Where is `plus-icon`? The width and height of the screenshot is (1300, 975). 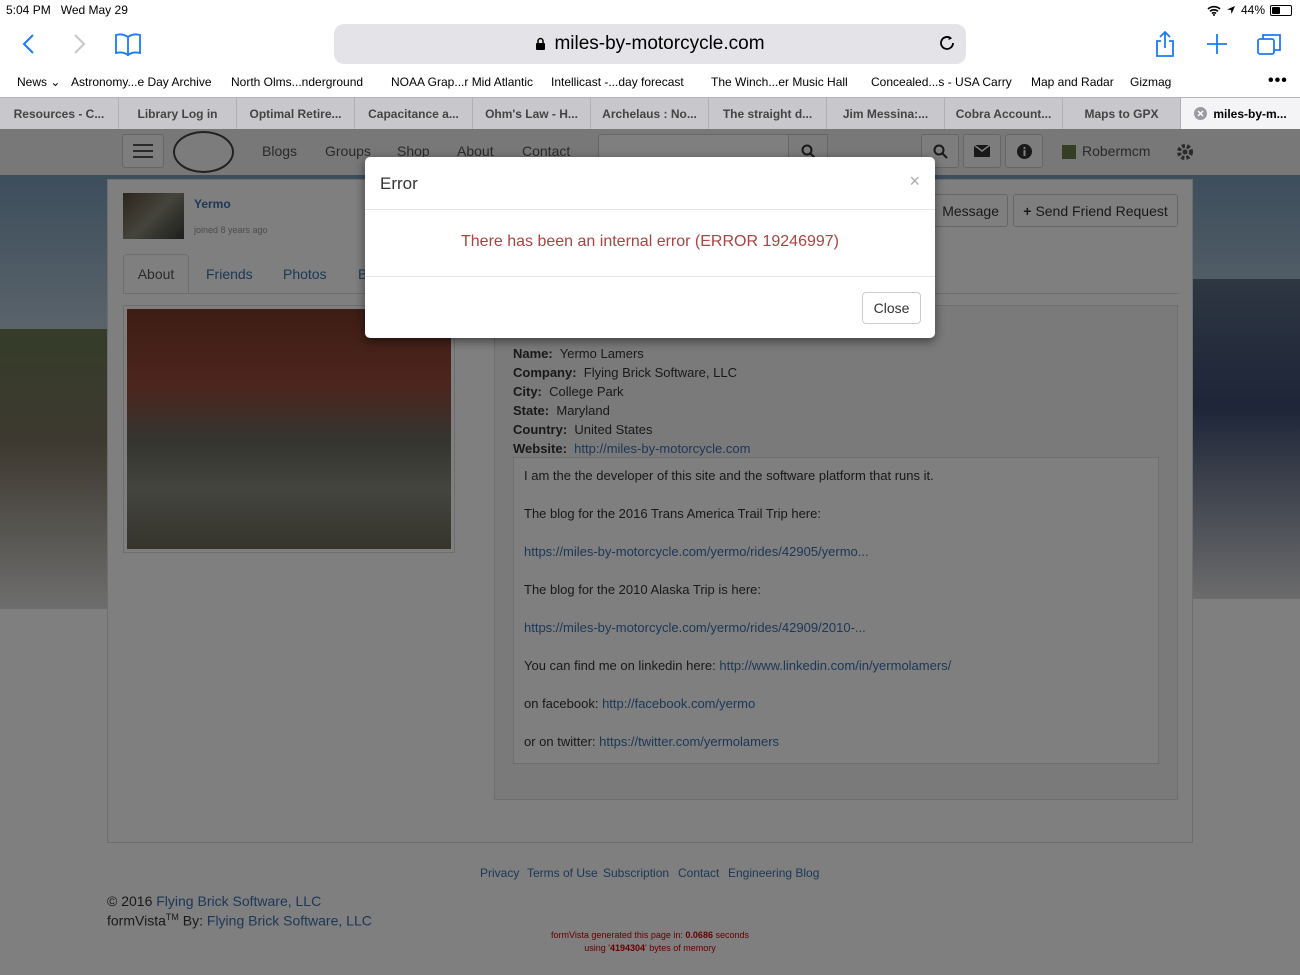
plus-icon is located at coordinates (1217, 44).